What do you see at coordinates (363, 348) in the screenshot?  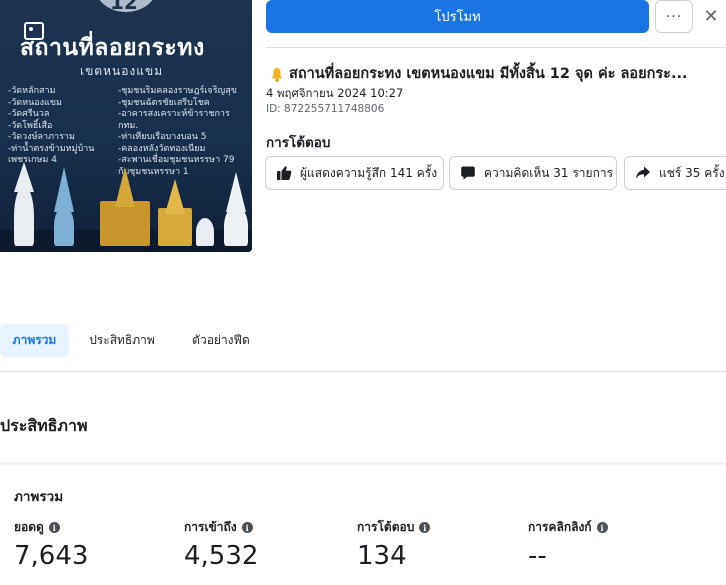 I see `tab-bar: ภาพรวม ประสิทธิภาพ ตัวอย่างฟีด` at bounding box center [363, 348].